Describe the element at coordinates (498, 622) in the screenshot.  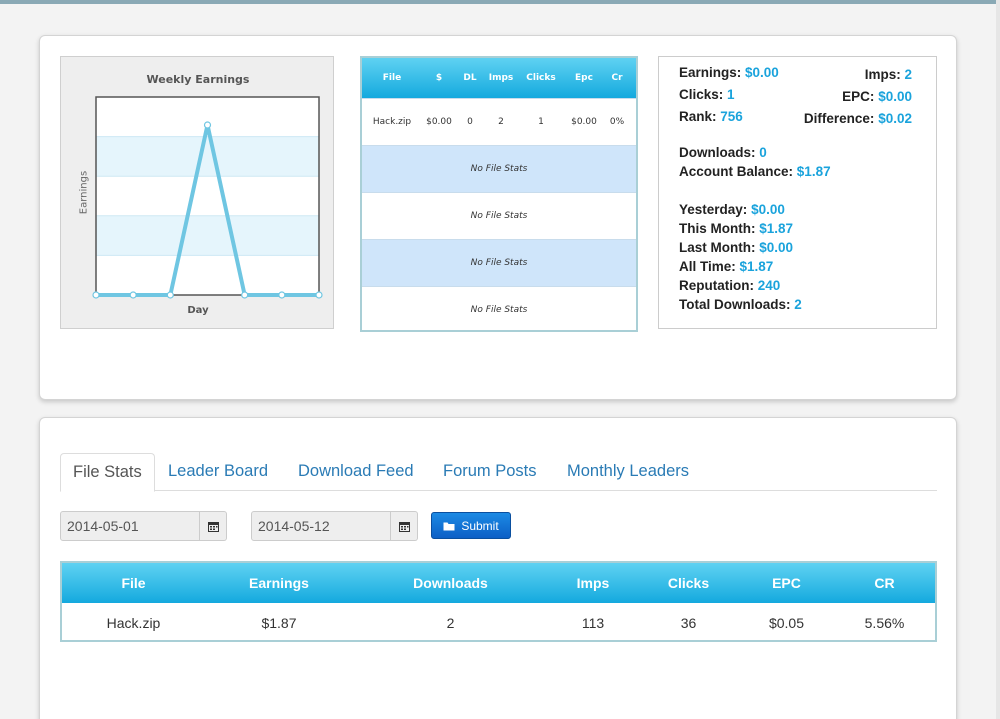
I see `table-row: Hack.zip $1.87 2 113 36 $0.05 5.56%` at that location.